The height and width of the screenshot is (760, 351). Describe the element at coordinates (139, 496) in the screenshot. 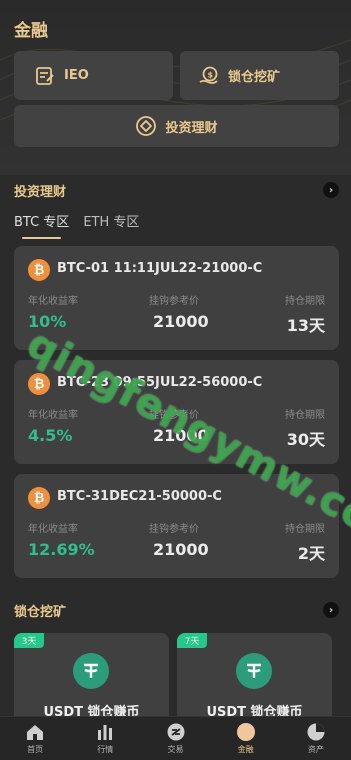

I see `product-name: BTC-31DEC21-50000-C` at that location.